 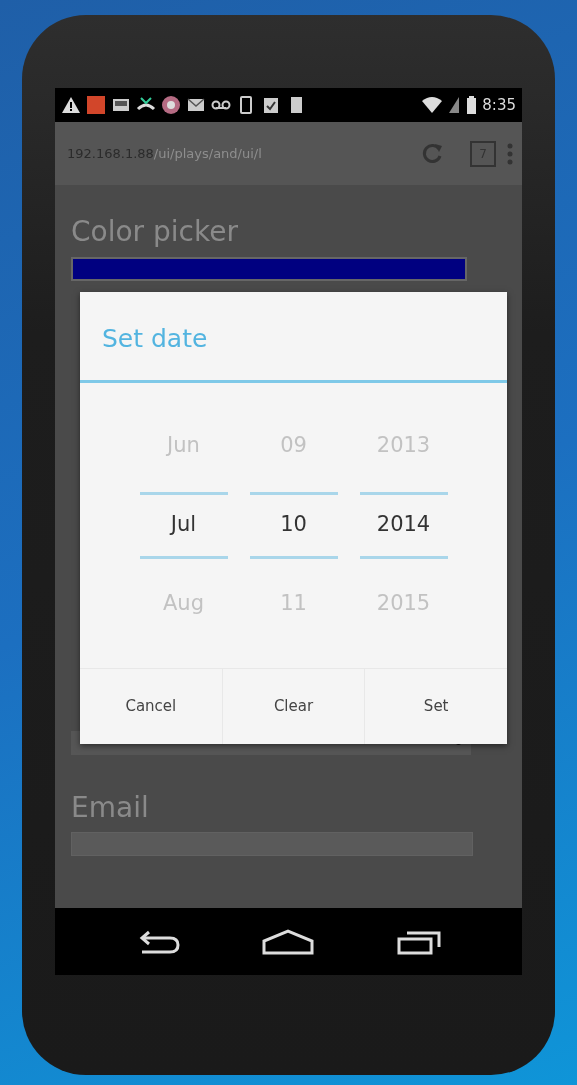 I want to click on dialog-button: Clear, so click(x=294, y=706).